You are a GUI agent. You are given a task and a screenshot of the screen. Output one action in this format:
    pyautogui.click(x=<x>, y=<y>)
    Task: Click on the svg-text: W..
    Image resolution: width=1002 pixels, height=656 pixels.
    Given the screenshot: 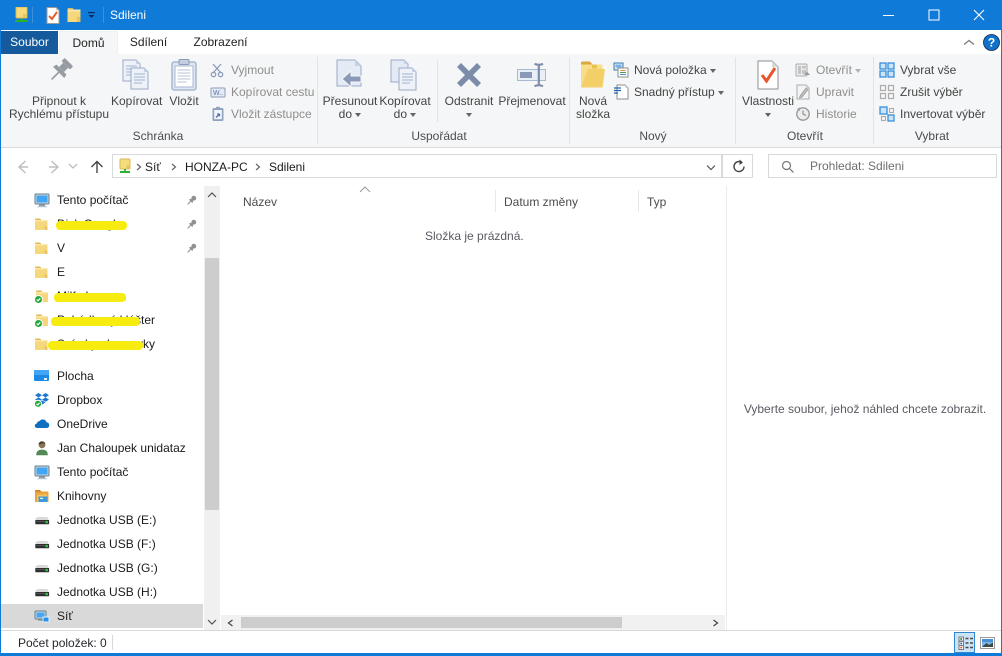 What is the action you would take?
    pyautogui.click(x=218, y=93)
    